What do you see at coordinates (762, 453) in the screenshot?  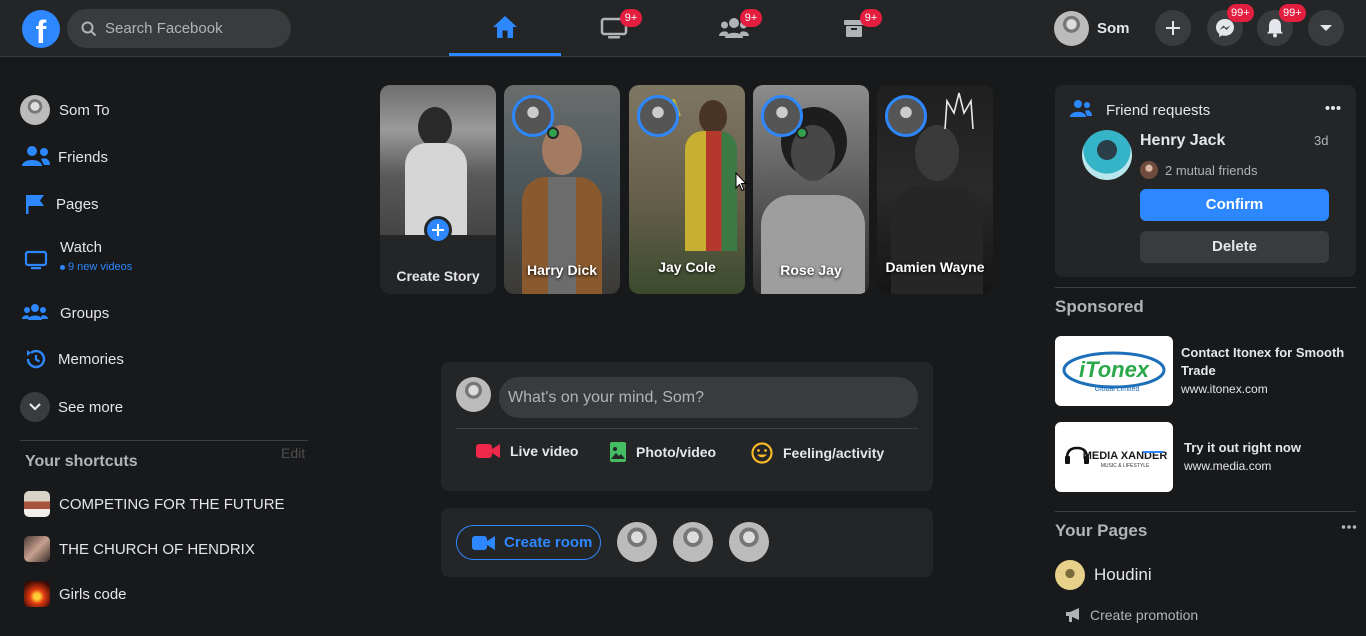 I see `smiley-icon` at bounding box center [762, 453].